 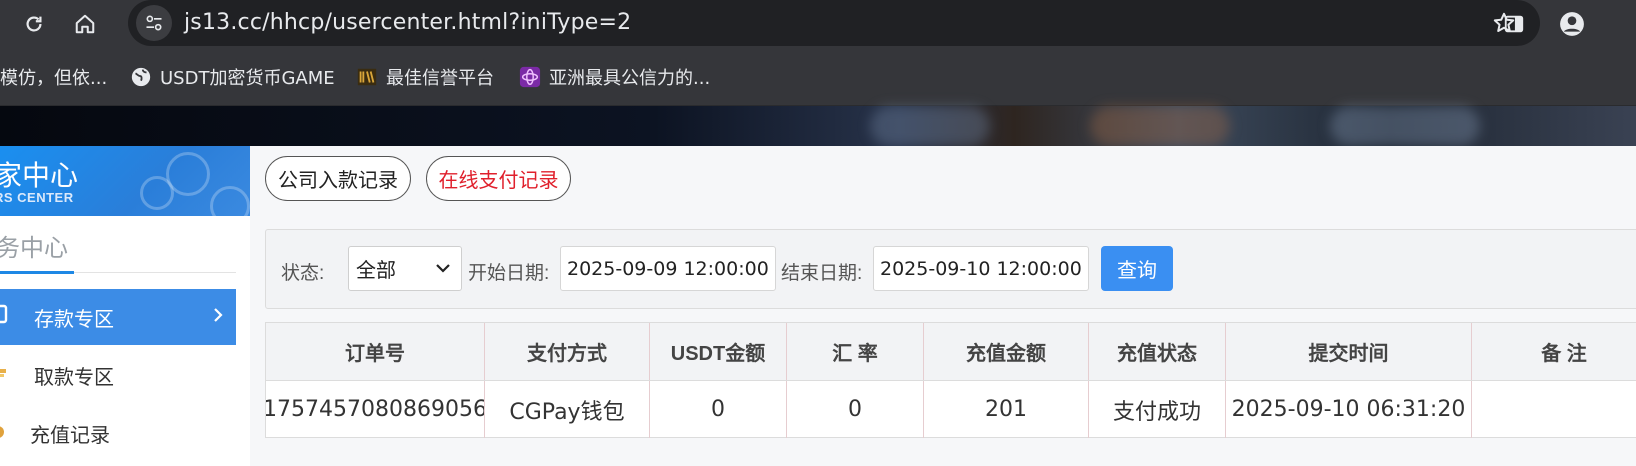 What do you see at coordinates (141, 77) in the screenshot?
I see `globe-icon` at bounding box center [141, 77].